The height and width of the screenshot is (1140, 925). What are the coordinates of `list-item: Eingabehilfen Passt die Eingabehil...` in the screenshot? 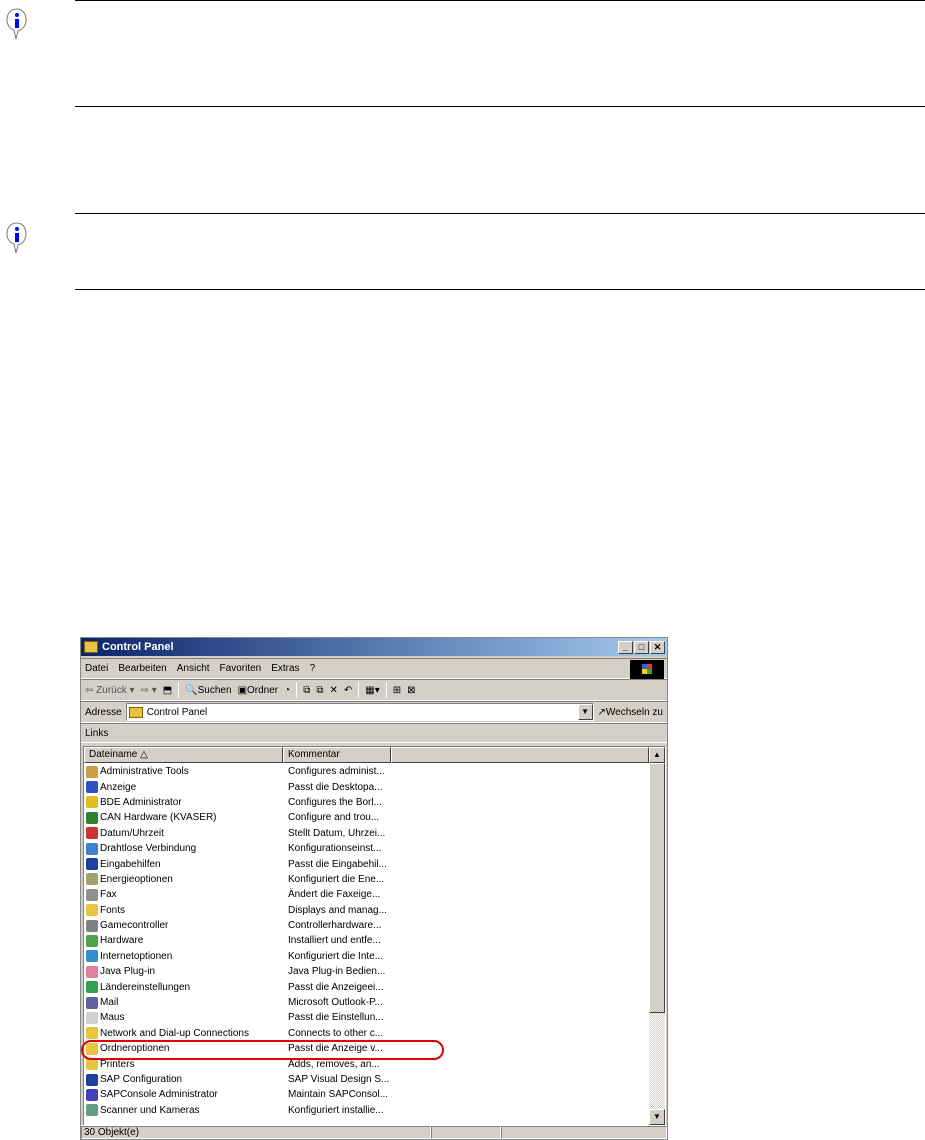 It's located at (366, 863).